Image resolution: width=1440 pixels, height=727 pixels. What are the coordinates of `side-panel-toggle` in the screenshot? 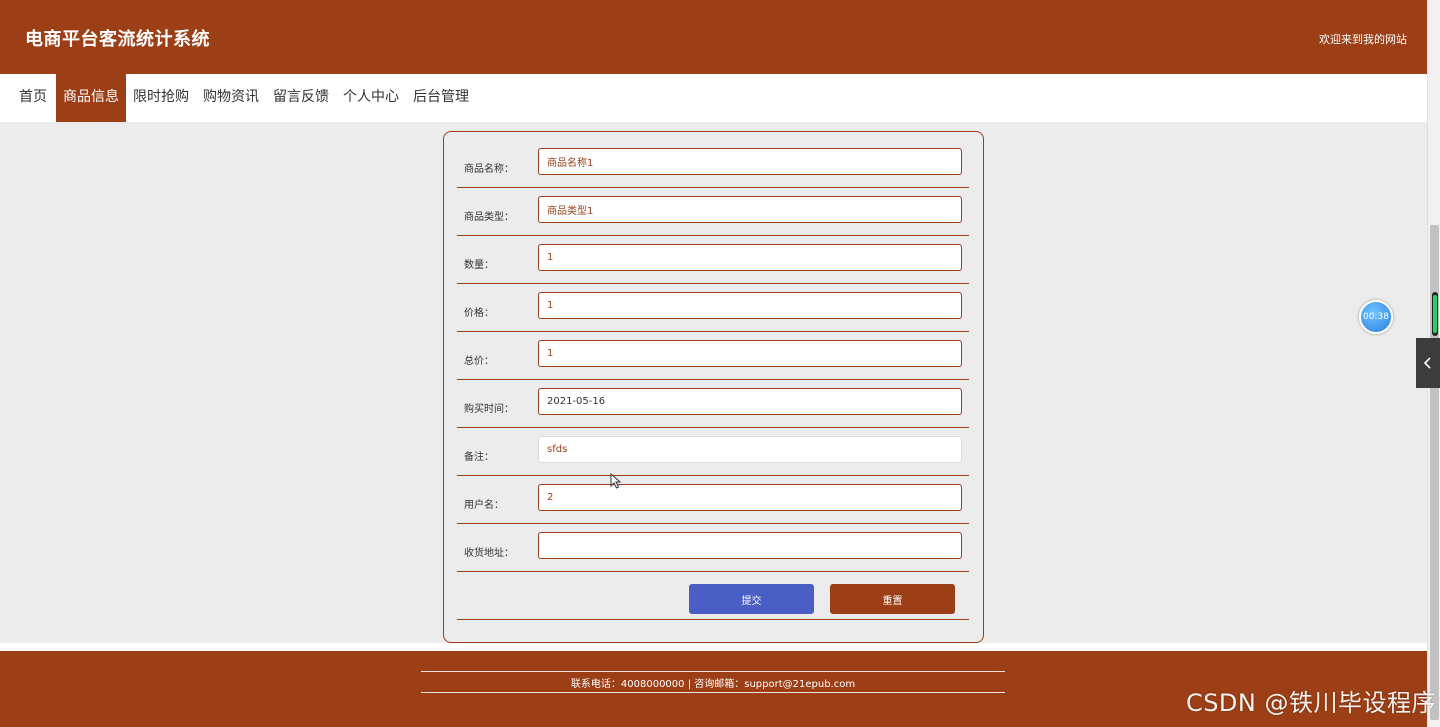 It's located at (1428, 363).